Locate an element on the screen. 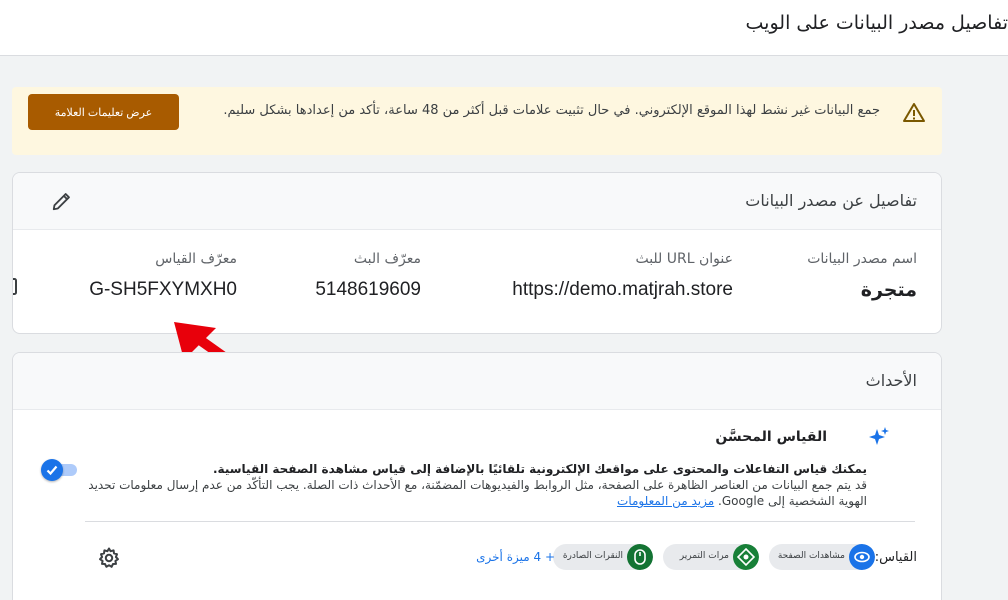 Image resolution: width=1008 pixels, height=600 pixels. copy-icon is located at coordinates (16, 287).